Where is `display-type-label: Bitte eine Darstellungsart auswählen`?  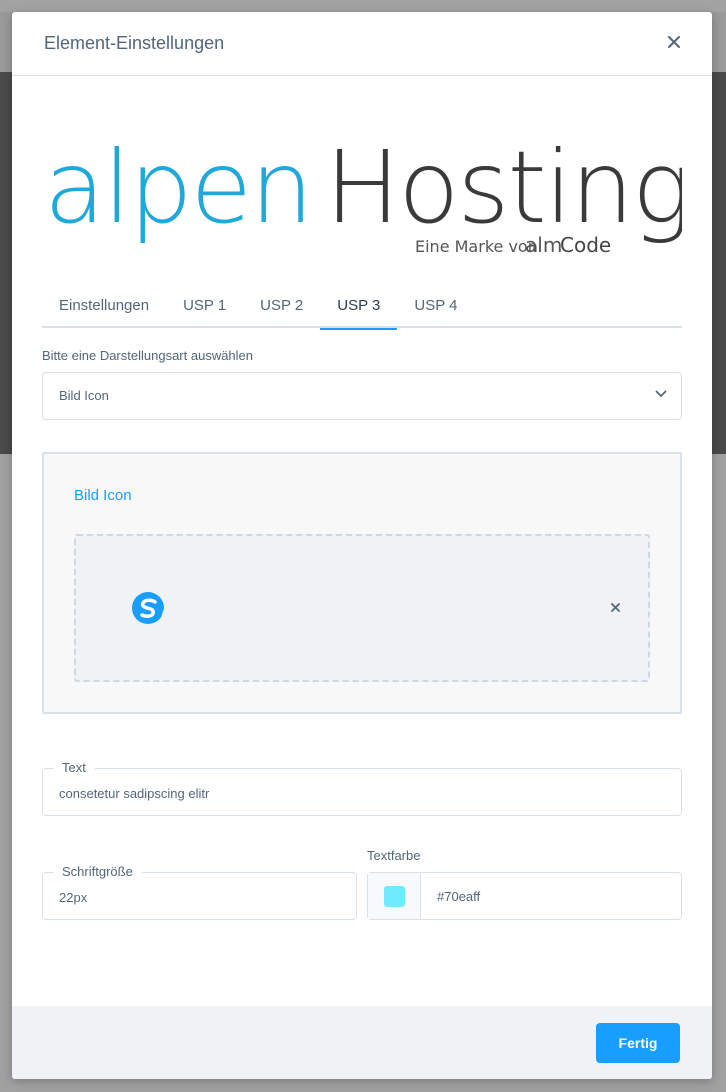 display-type-label: Bitte eine Darstellungsart auswählen is located at coordinates (148, 355).